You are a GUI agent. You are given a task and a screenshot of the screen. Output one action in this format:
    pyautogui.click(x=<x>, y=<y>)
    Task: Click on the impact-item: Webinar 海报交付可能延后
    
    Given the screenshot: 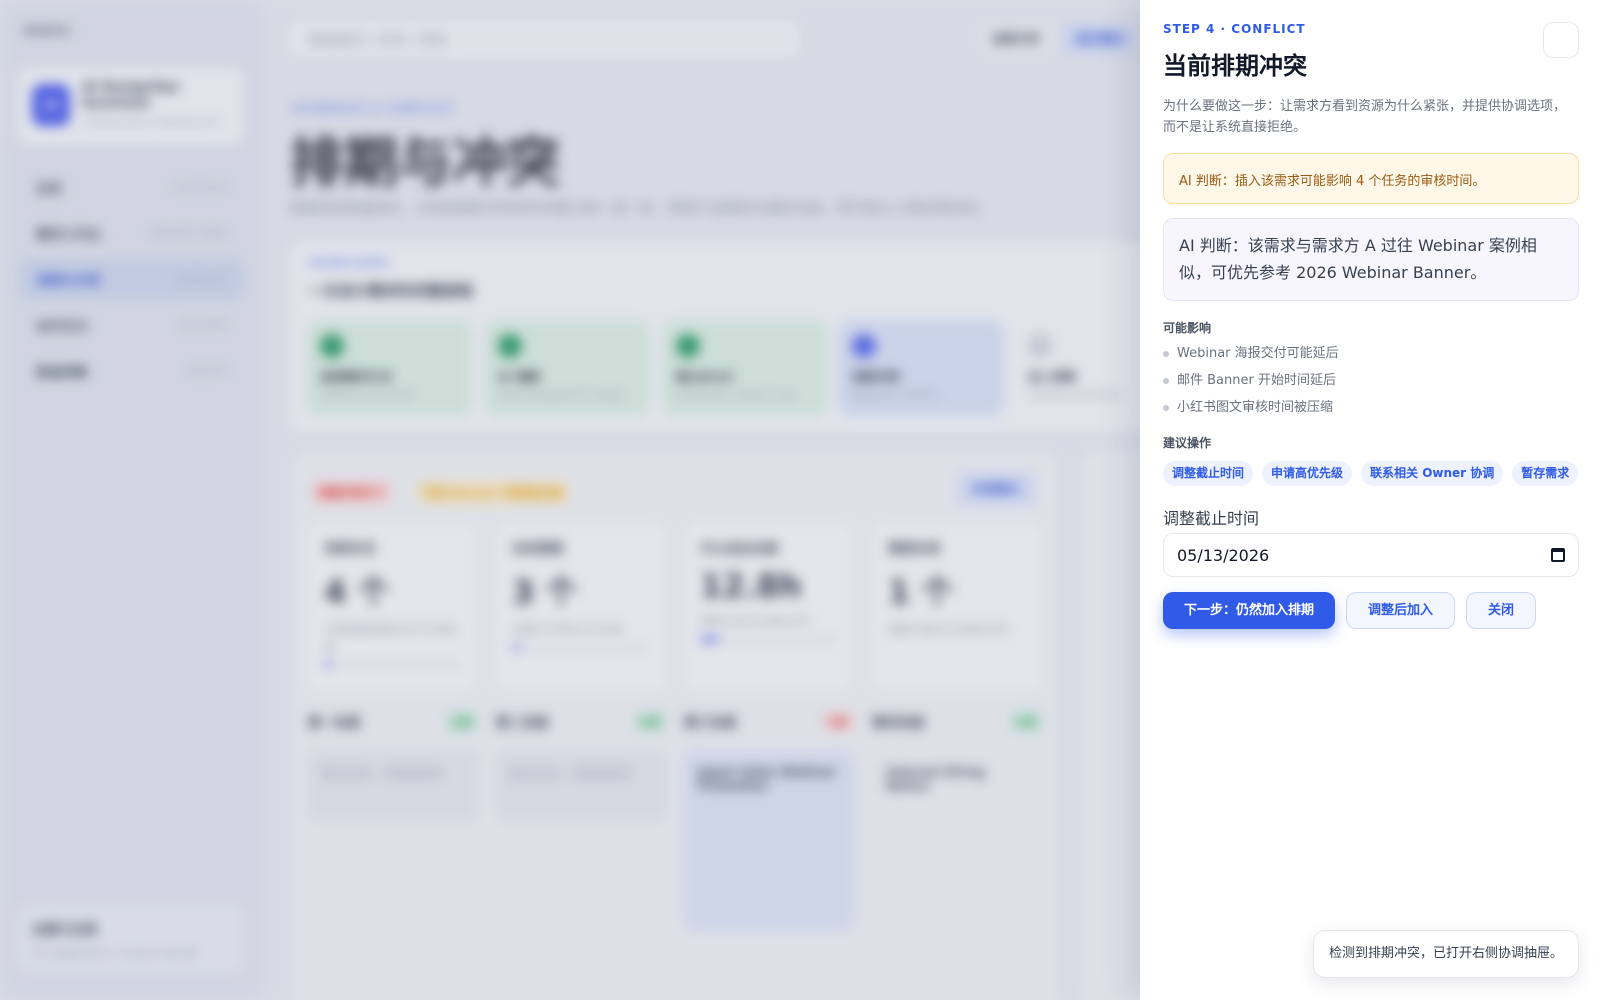 What is the action you would take?
    pyautogui.click(x=1251, y=353)
    